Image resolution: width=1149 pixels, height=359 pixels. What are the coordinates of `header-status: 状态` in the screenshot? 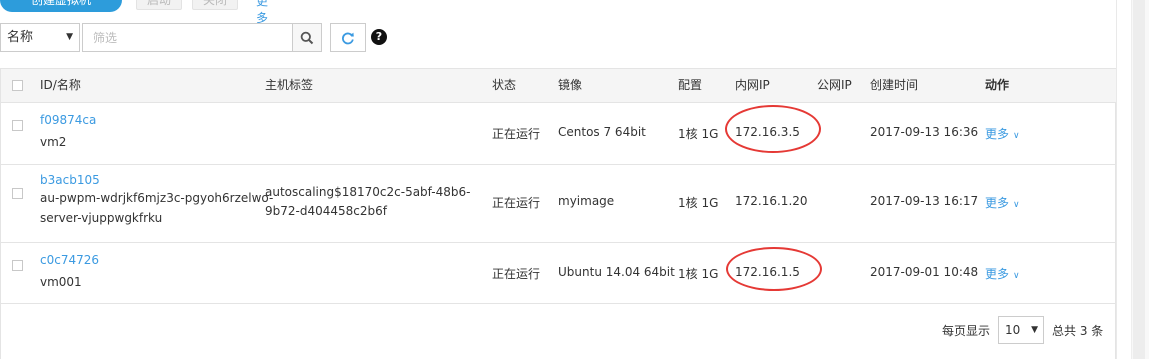 It's located at (504, 85).